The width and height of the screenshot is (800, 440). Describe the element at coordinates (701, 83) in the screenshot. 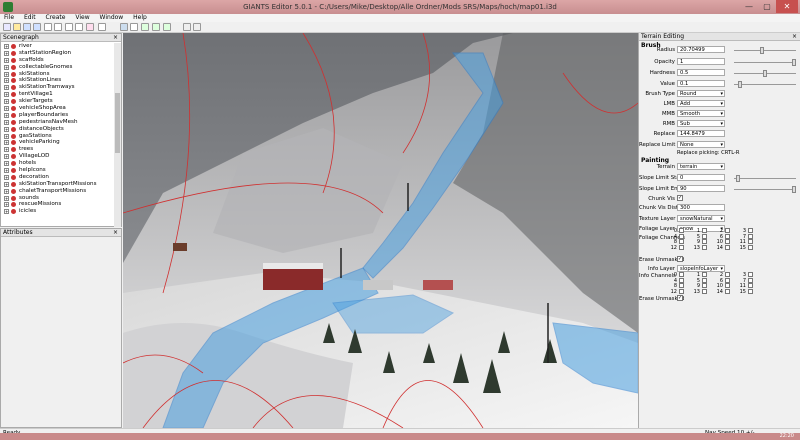

I see `value-field: 0.1` at that location.